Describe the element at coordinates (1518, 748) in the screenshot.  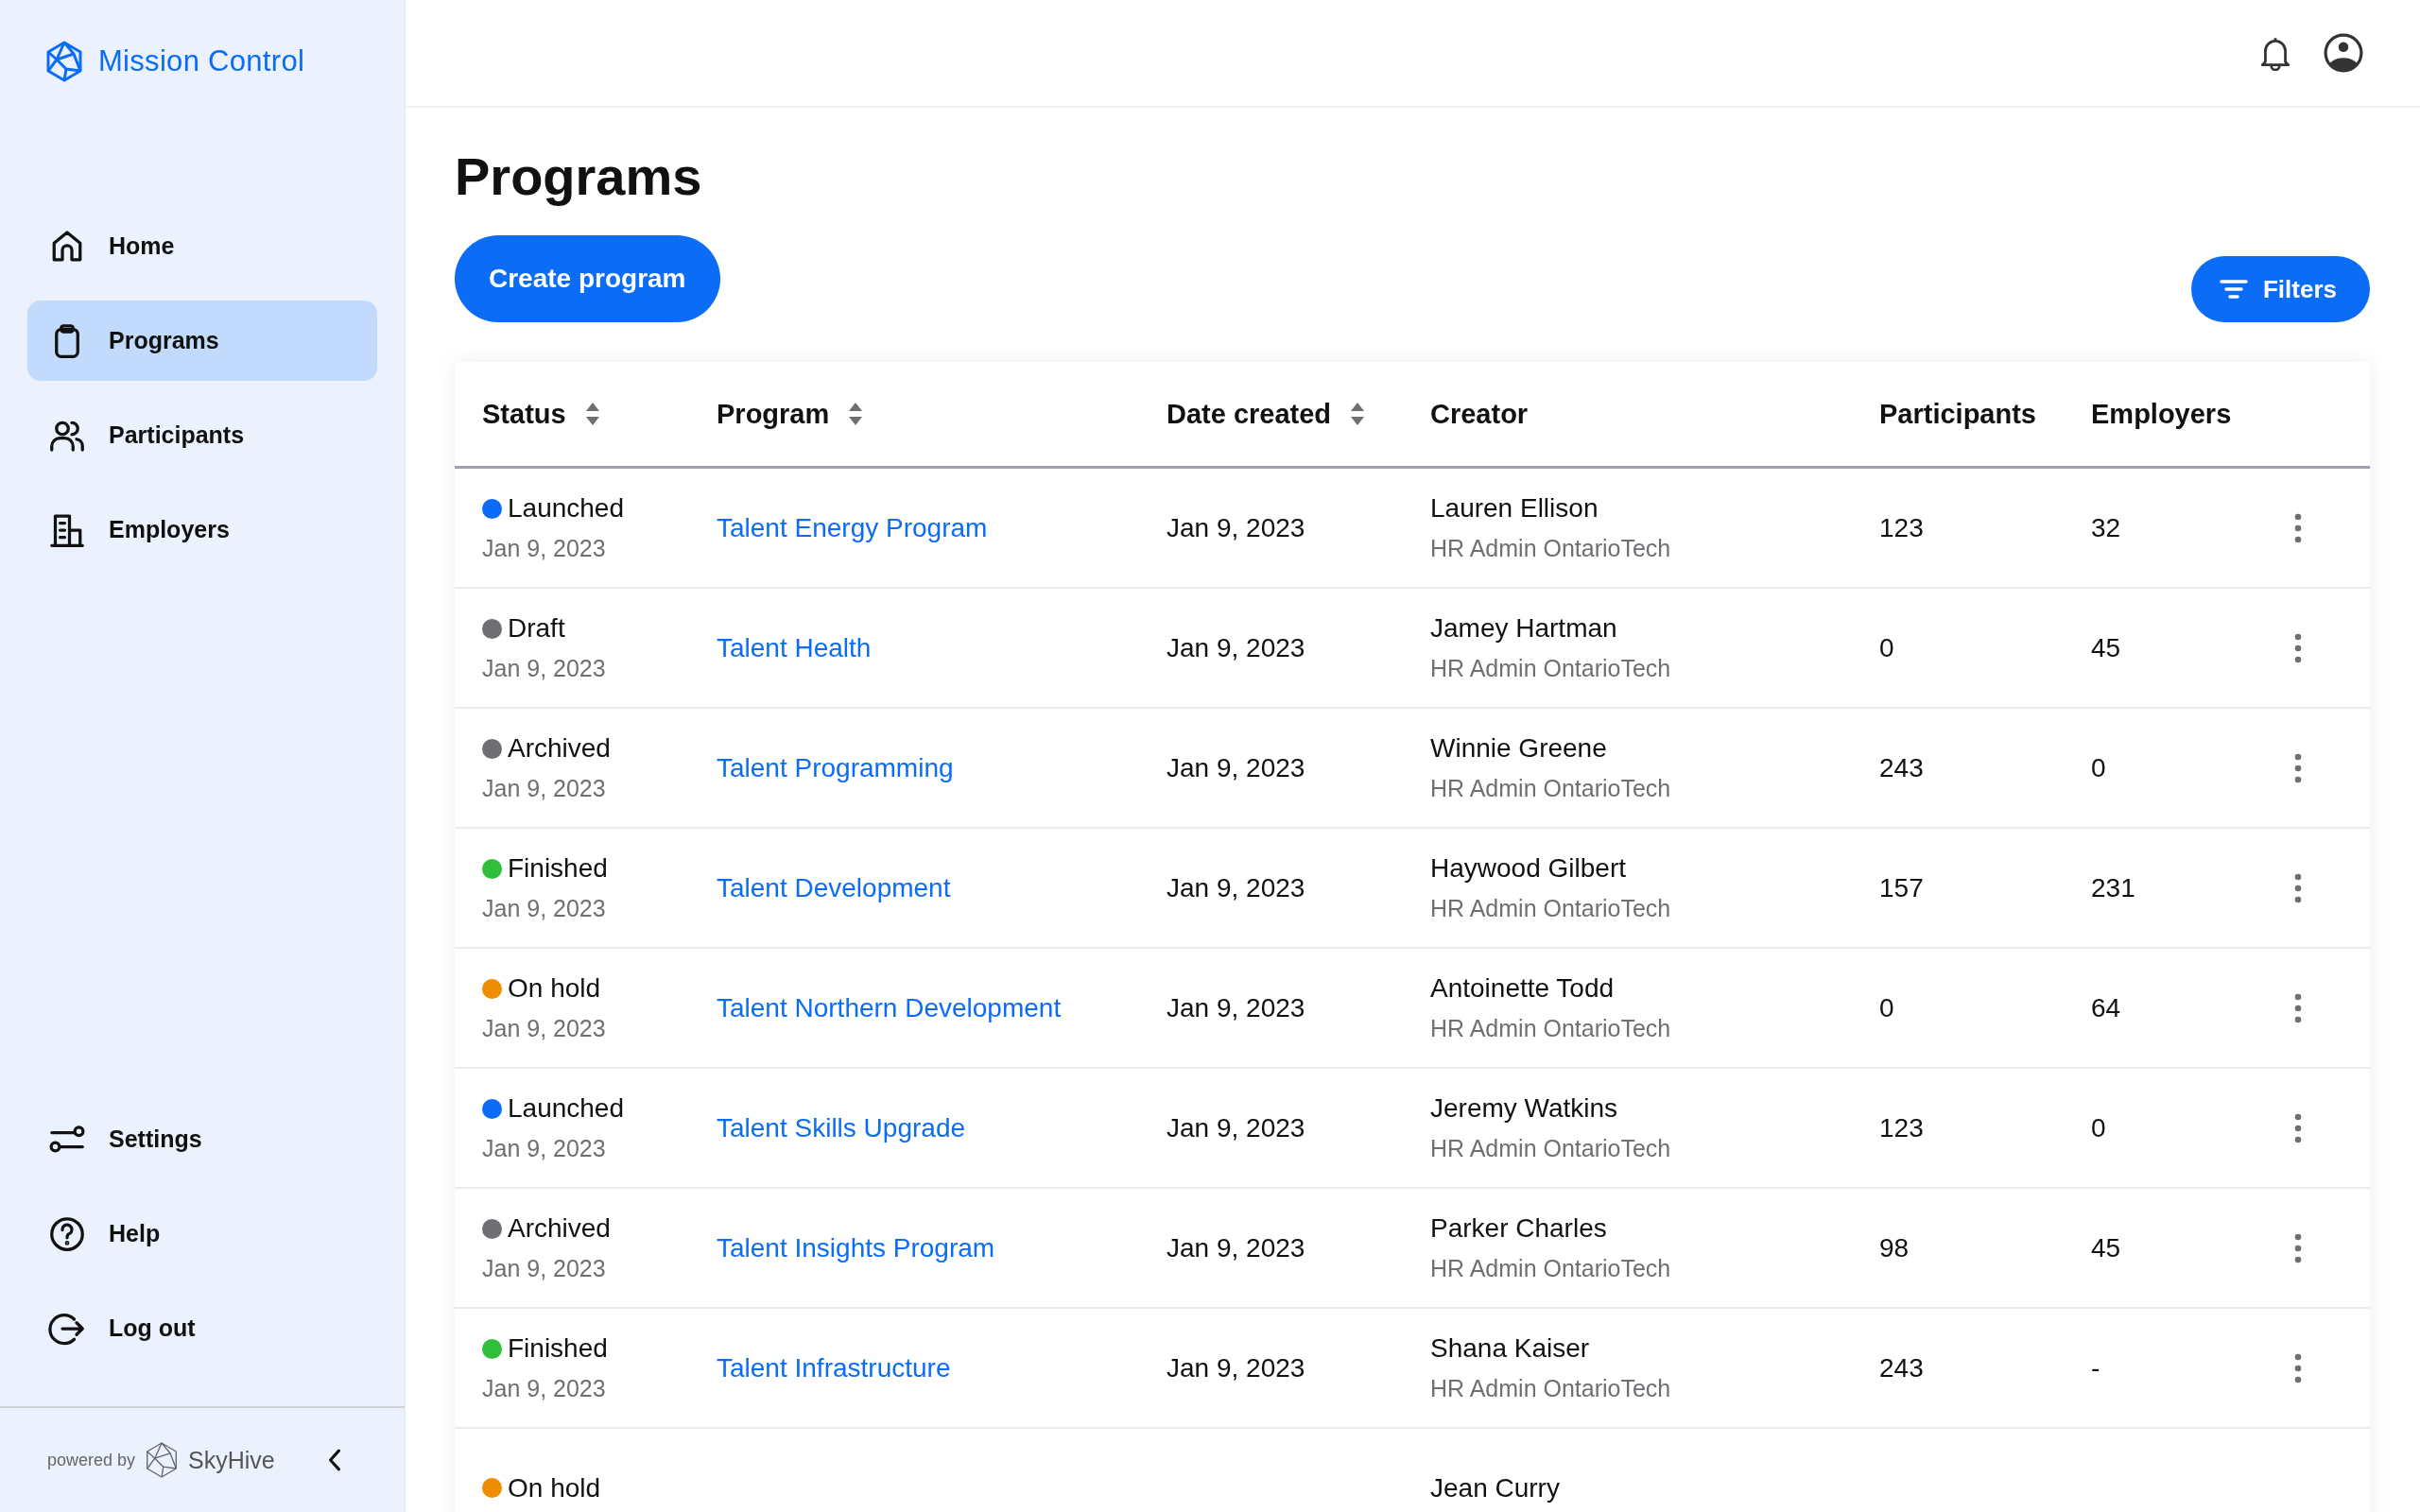
I see `creator-name: Winnie Greene` at that location.